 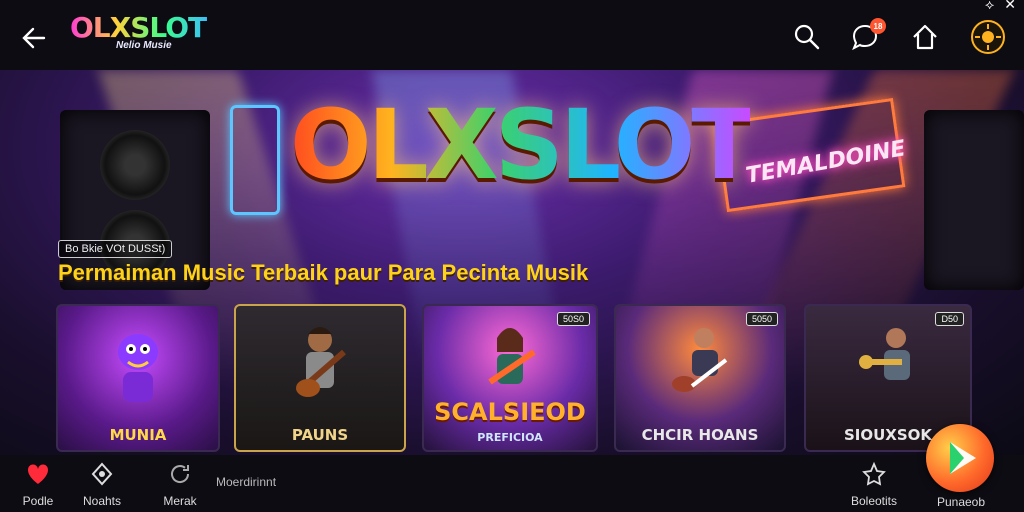 I want to click on card-tag: D50, so click(x=949, y=319).